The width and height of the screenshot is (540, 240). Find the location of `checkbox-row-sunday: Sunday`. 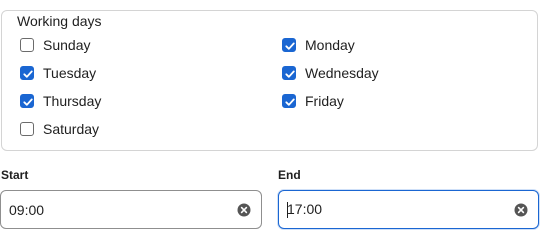

checkbox-row-sunday: Sunday is located at coordinates (55, 45).